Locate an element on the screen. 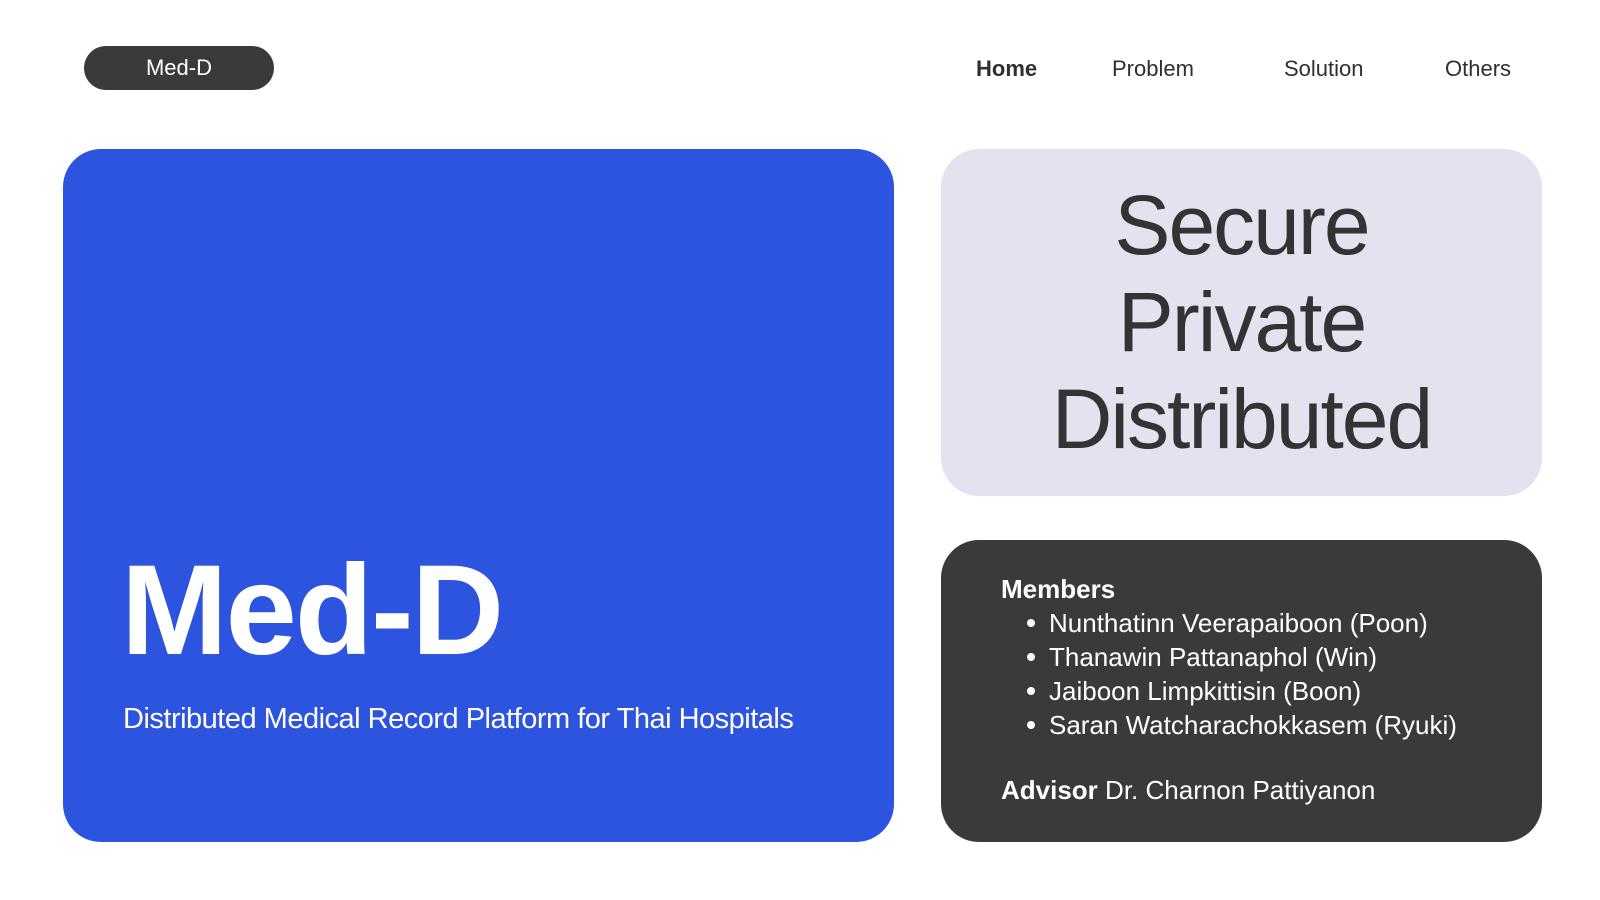 This screenshot has height=900, width=1600. advisor-name: Dr. Charnon Pattiyanon is located at coordinates (1240, 790).